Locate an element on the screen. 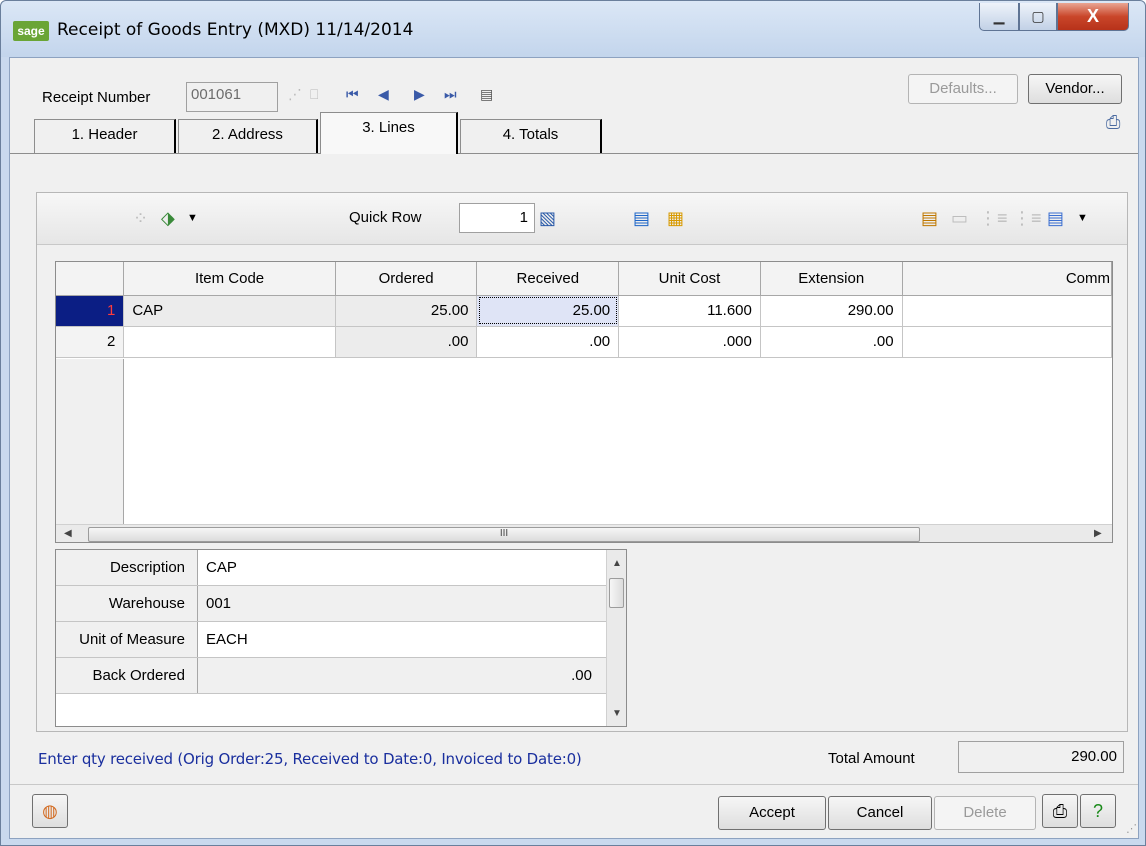 The height and width of the screenshot is (846, 1146). receipt-number-field: 001061 is located at coordinates (232, 97).